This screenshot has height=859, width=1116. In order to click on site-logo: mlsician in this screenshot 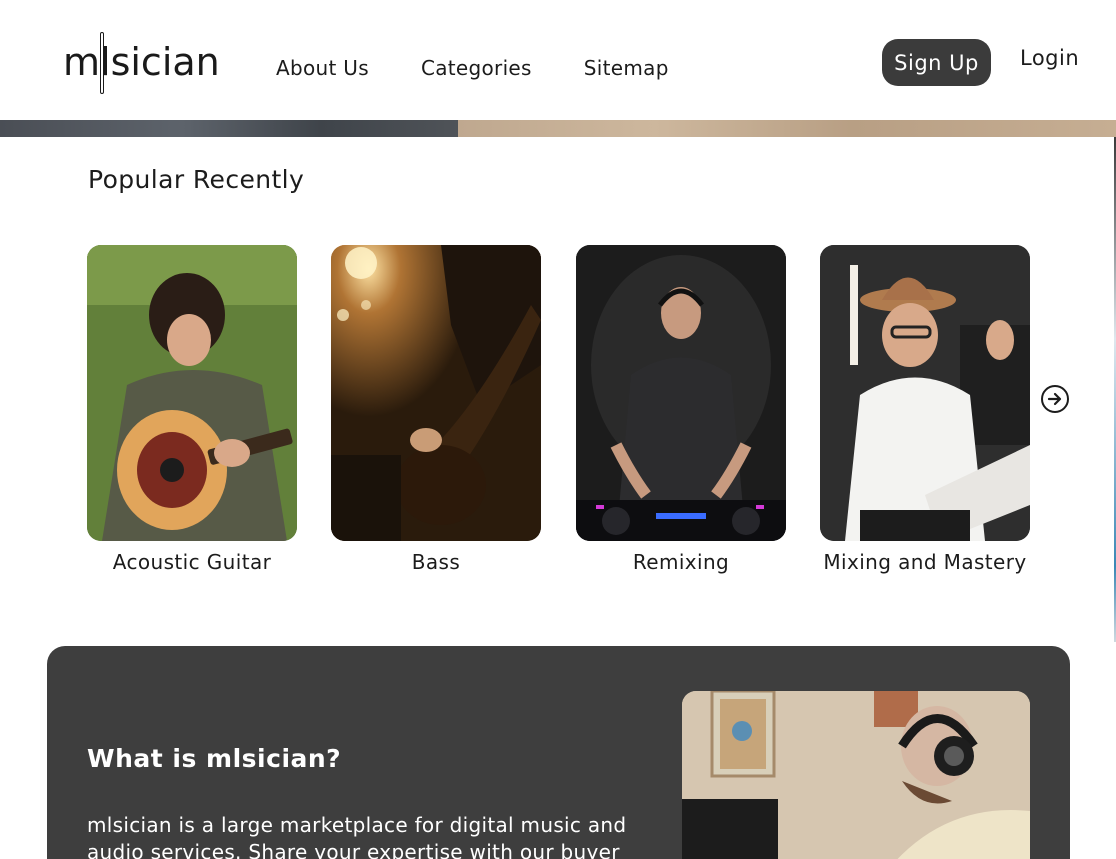, I will do `click(141, 62)`.